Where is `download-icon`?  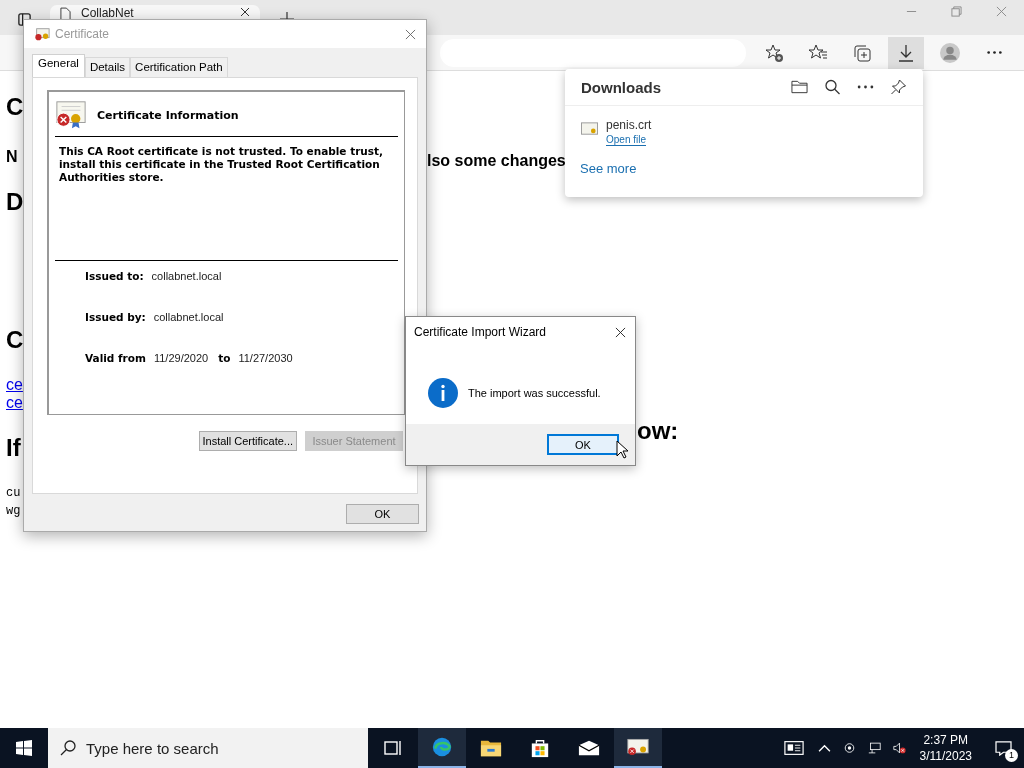 download-icon is located at coordinates (906, 52).